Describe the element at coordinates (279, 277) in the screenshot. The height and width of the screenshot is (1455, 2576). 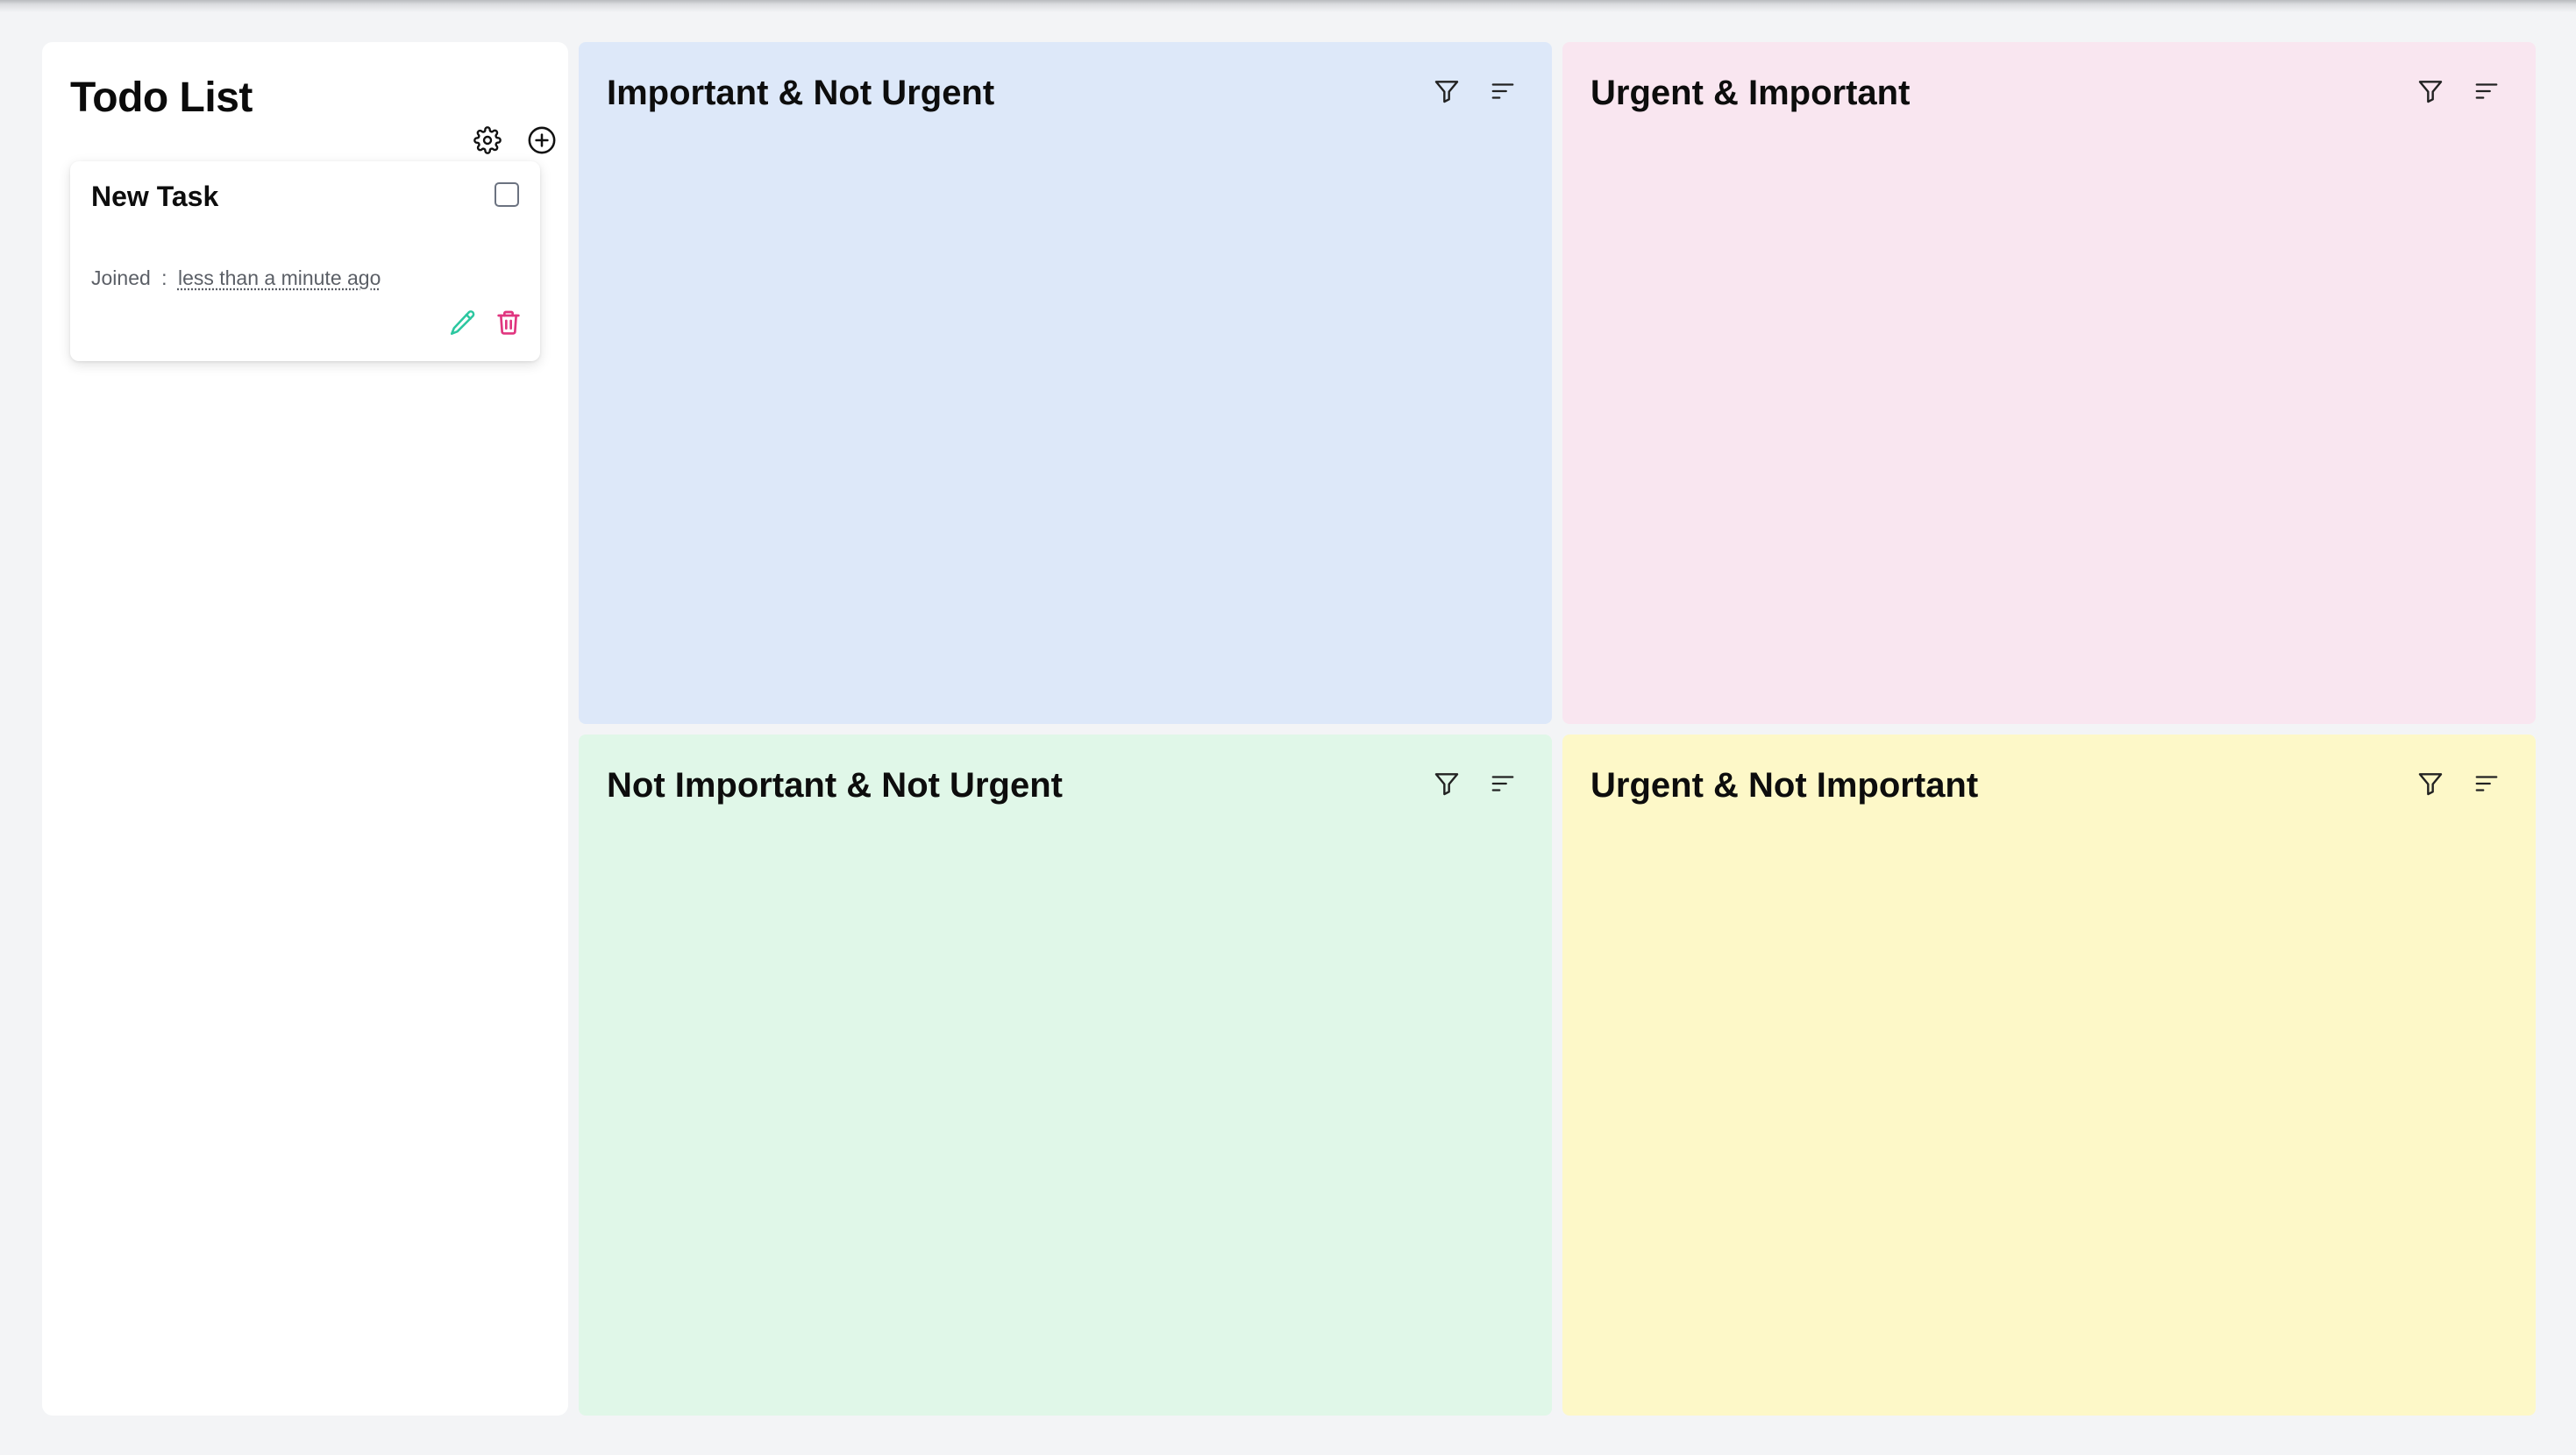
I see `task-created-time: less than a minute ago` at that location.